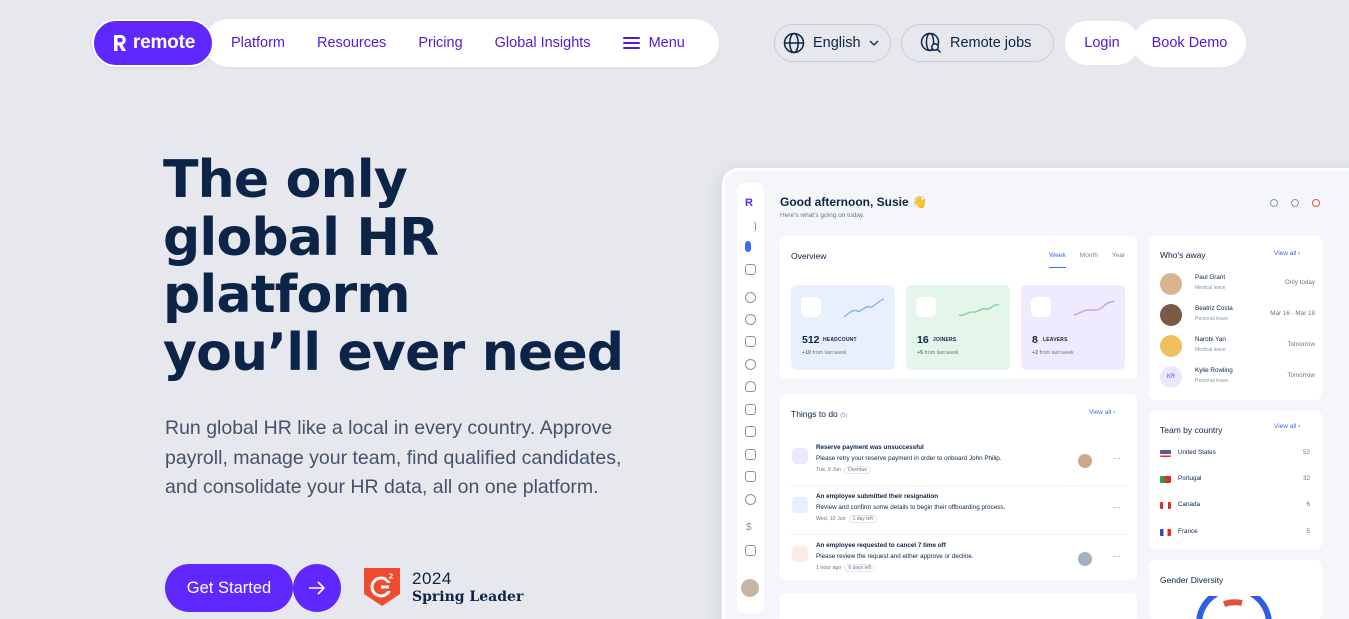 The width and height of the screenshot is (1349, 619). I want to click on get-started-button: Get Started, so click(229, 588).